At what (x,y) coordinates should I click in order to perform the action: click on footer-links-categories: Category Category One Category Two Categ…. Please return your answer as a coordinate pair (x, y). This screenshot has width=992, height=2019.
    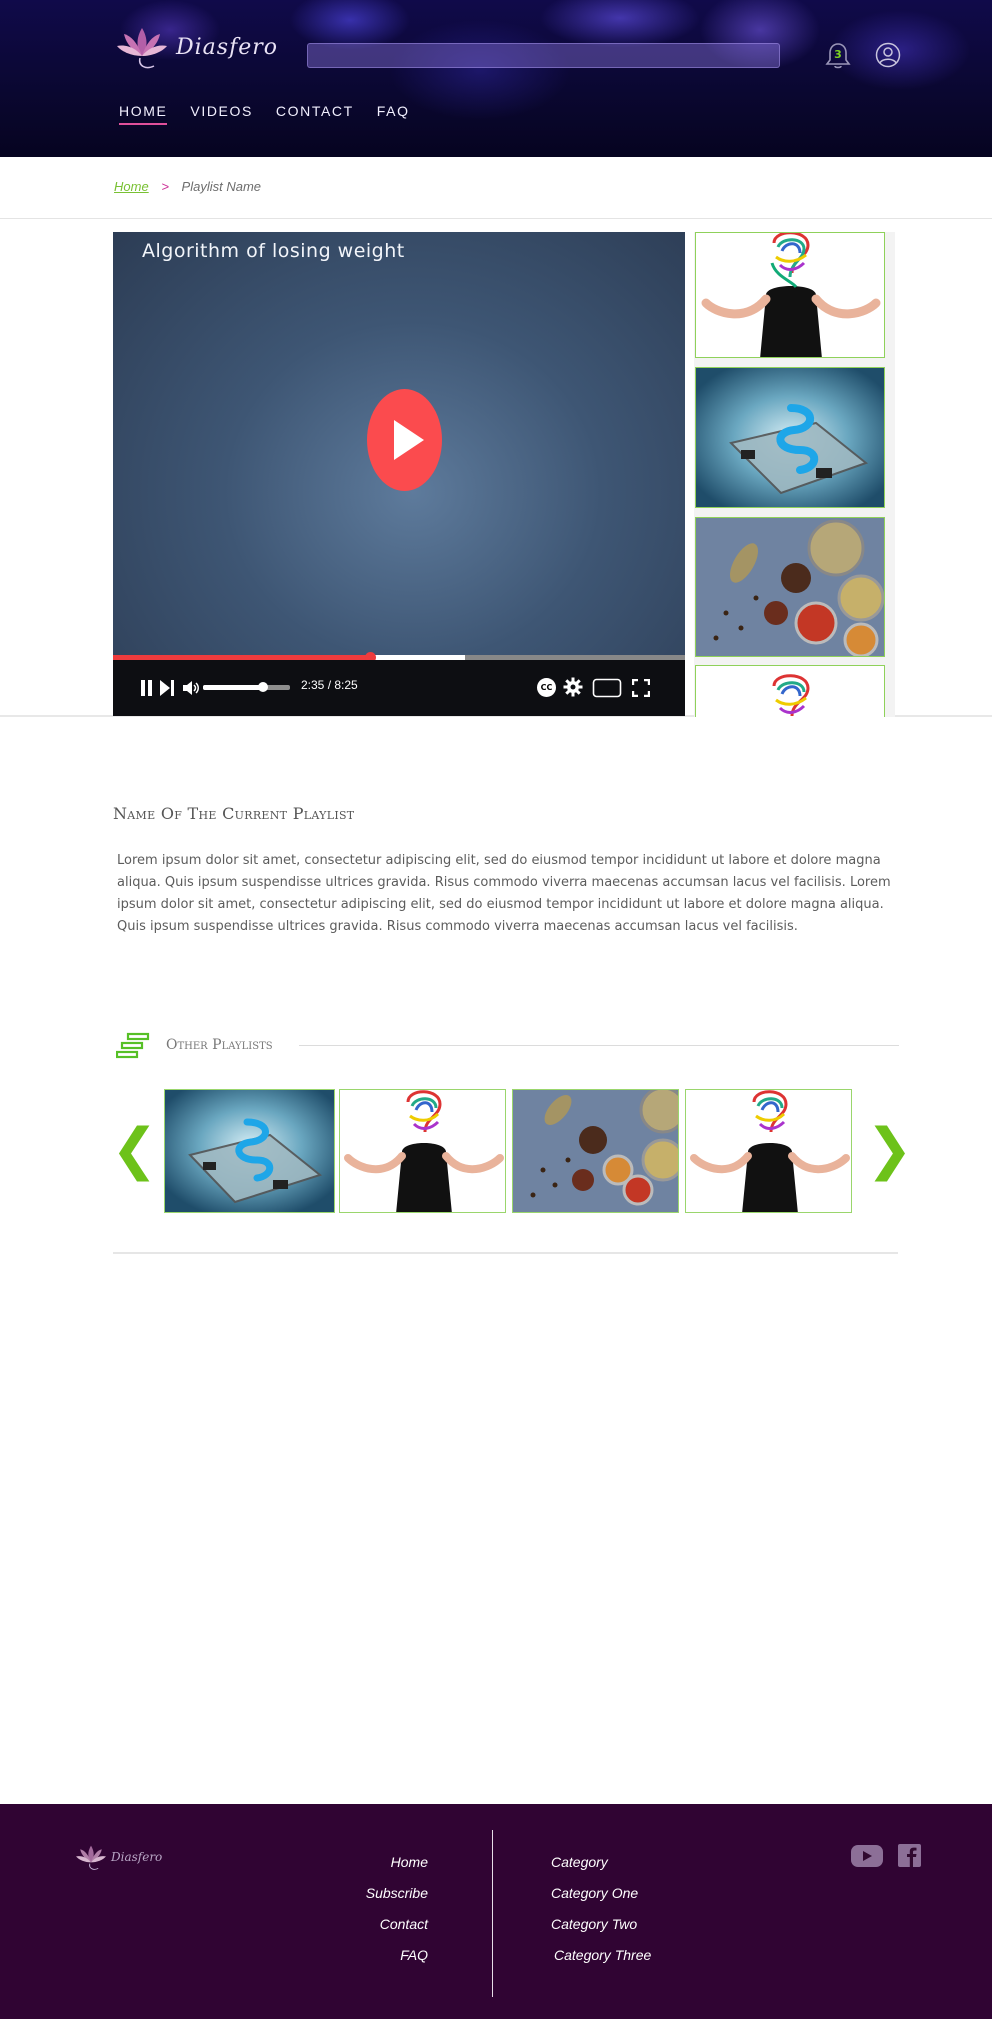
    Looking at the image, I should click on (631, 1916).